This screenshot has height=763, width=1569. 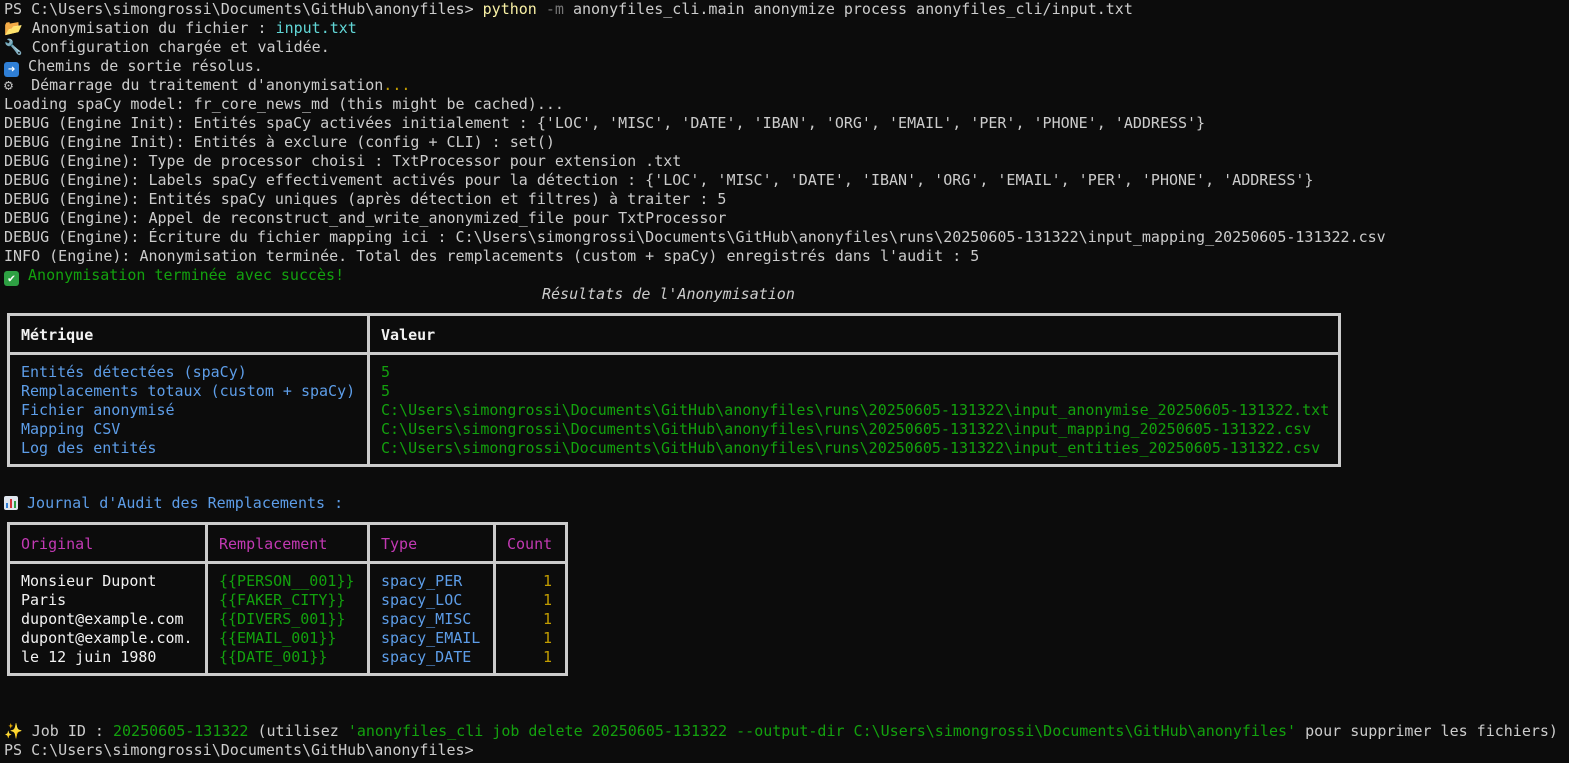 What do you see at coordinates (287, 581) in the screenshot?
I see `replacement-cell: {{PERSON__001}}` at bounding box center [287, 581].